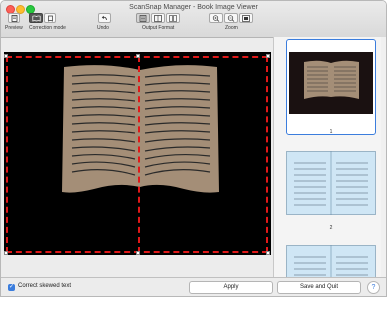 Image resolution: width=387 pixels, height=309 pixels. What do you see at coordinates (193, 7) in the screenshot?
I see `window-title: ScanSnap Manager - Book Image Viewer` at bounding box center [193, 7].